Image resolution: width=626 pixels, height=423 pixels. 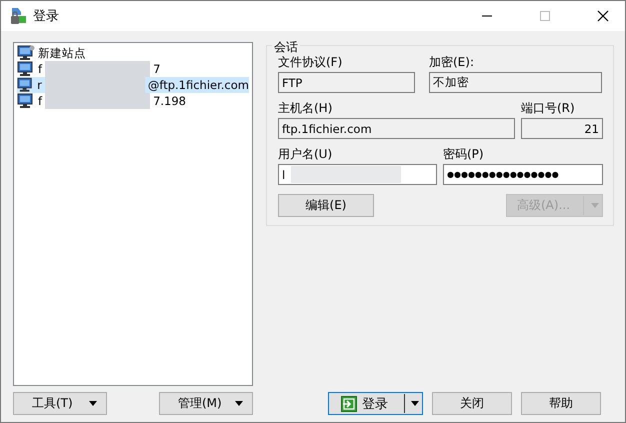 What do you see at coordinates (60, 403) in the screenshot?
I see `dropdown-button: 工具(T)` at bounding box center [60, 403].